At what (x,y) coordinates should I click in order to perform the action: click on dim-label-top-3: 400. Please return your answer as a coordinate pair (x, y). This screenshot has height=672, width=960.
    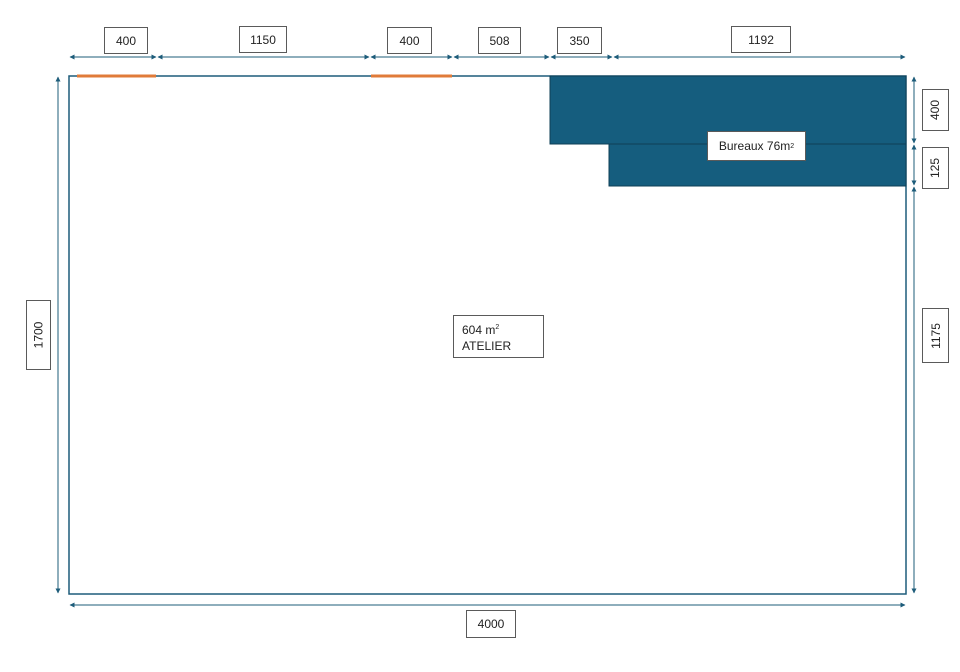
    Looking at the image, I should click on (409, 40).